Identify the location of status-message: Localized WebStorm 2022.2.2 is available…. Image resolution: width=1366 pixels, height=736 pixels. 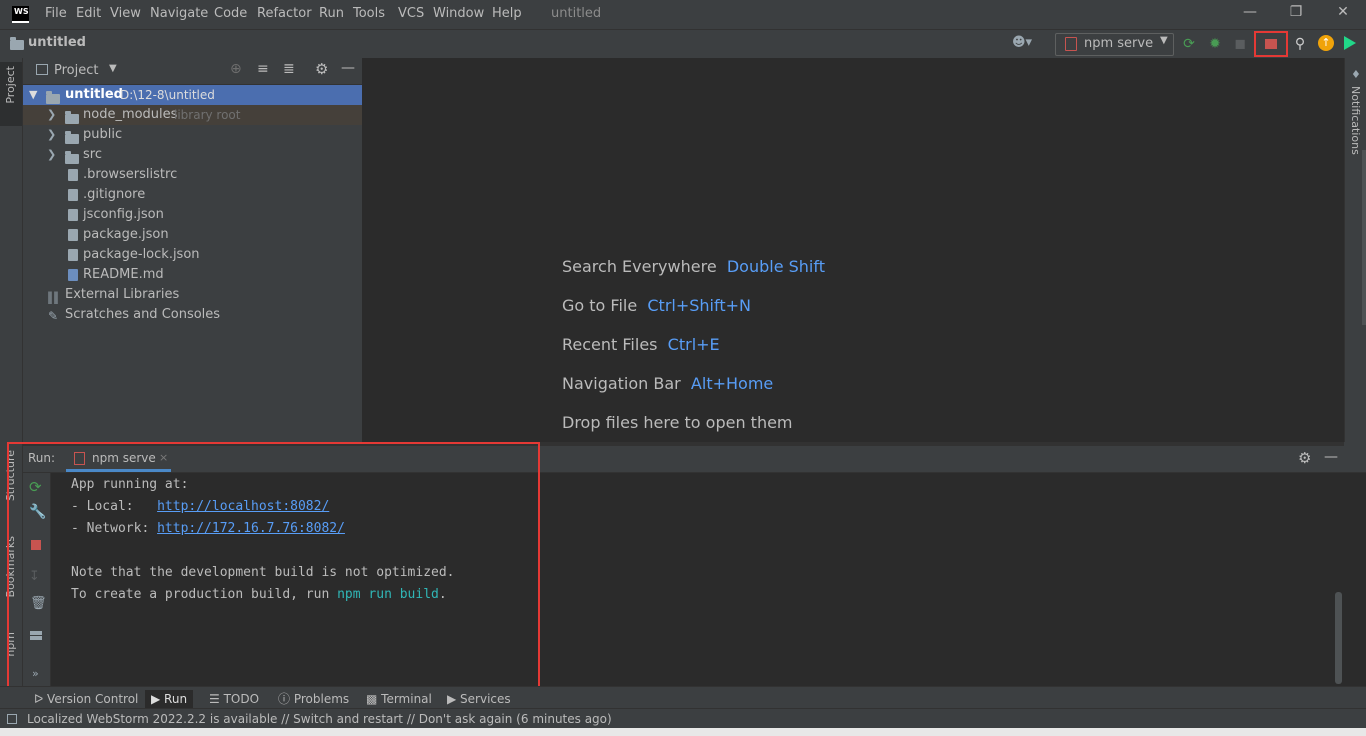
(319, 719).